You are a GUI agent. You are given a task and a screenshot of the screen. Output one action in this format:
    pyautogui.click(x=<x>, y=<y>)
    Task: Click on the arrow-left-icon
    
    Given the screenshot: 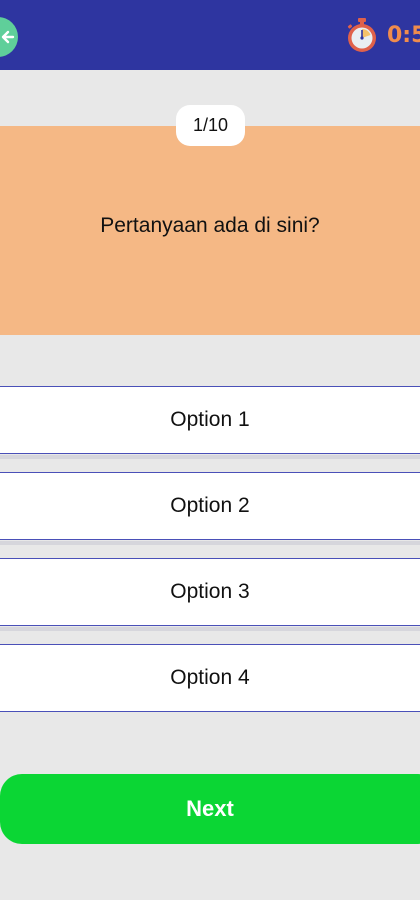 What is the action you would take?
    pyautogui.click(x=8, y=37)
    